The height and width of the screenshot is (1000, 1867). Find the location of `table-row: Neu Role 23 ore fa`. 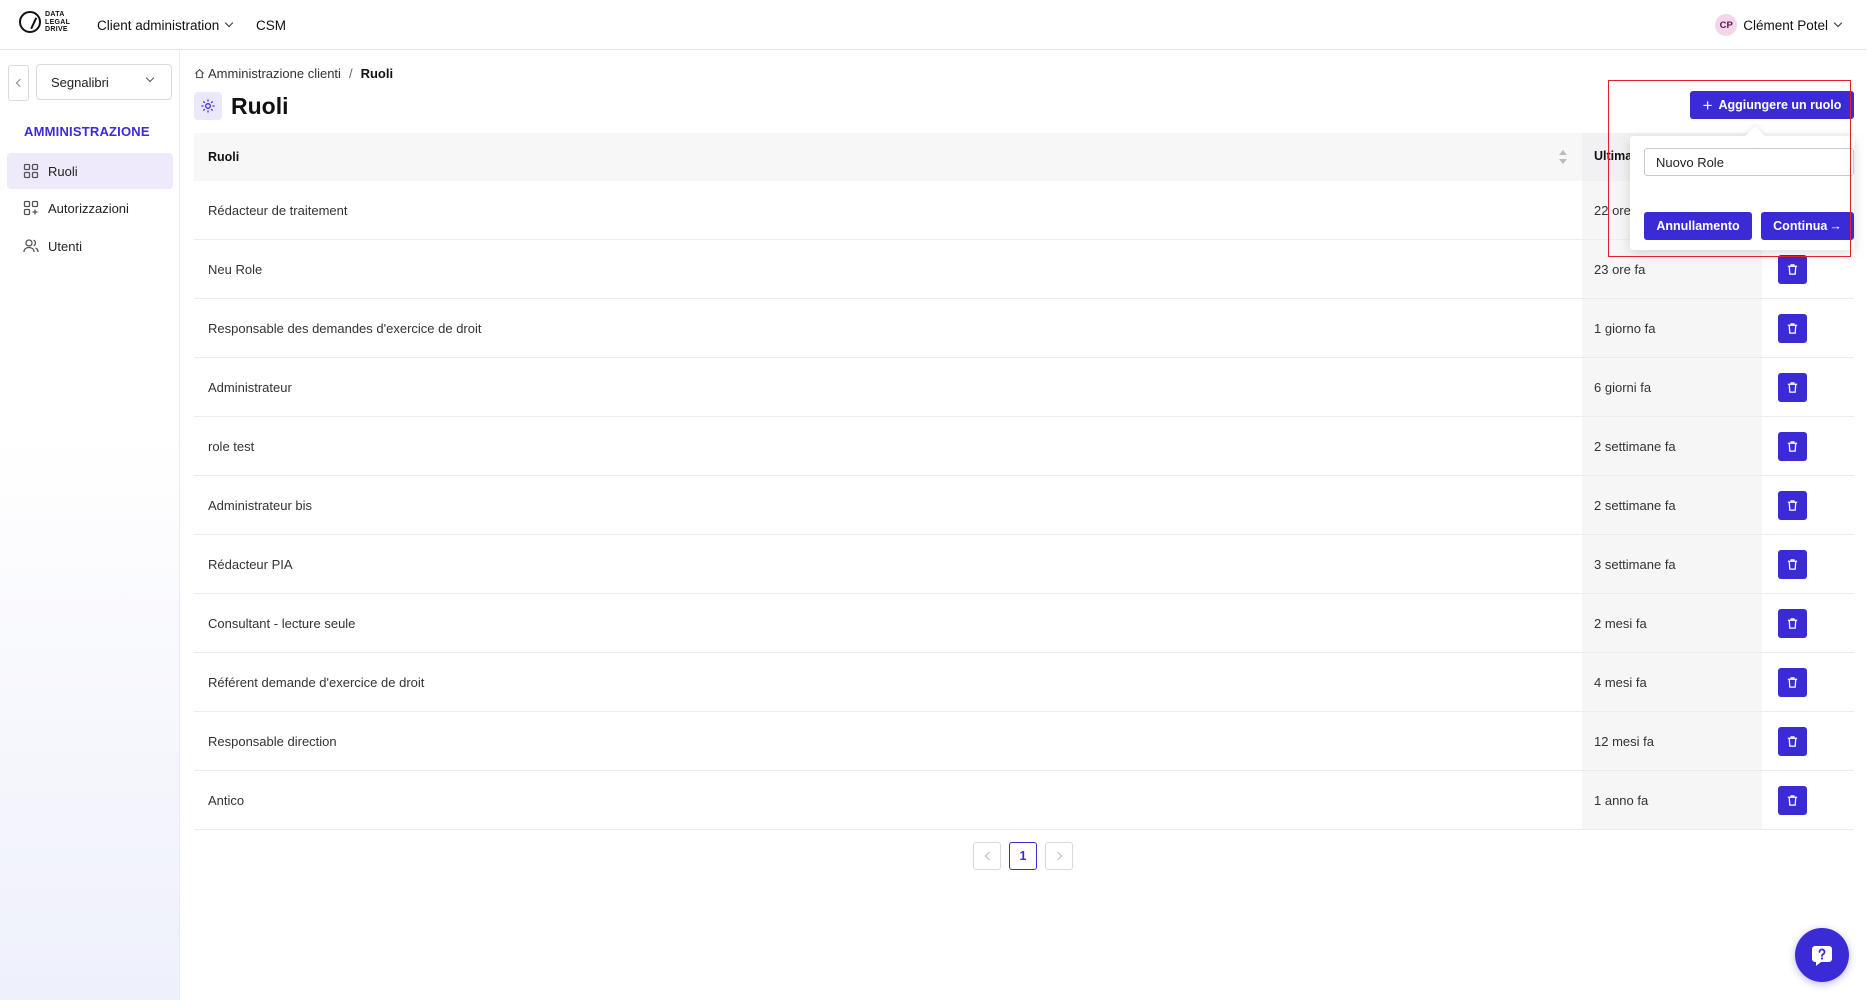

table-row: Neu Role 23 ore fa is located at coordinates (1024, 269).